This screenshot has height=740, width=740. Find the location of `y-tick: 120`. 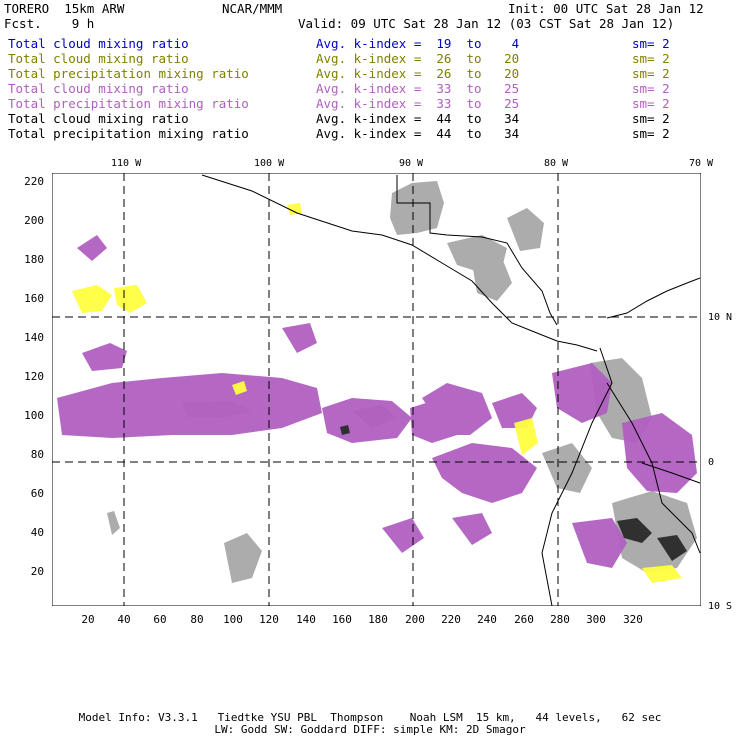

y-tick: 120 is located at coordinates (34, 376).